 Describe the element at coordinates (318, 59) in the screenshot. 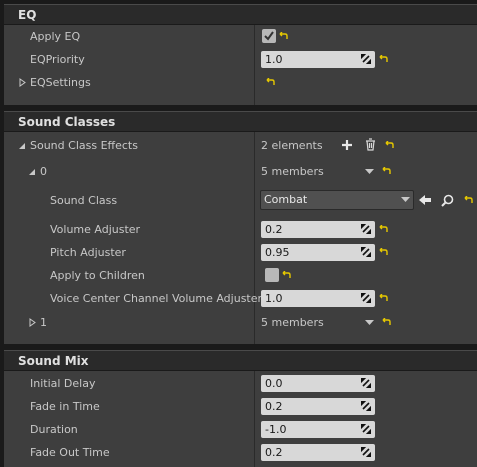

I see `eq-priority-input: 1.0` at that location.